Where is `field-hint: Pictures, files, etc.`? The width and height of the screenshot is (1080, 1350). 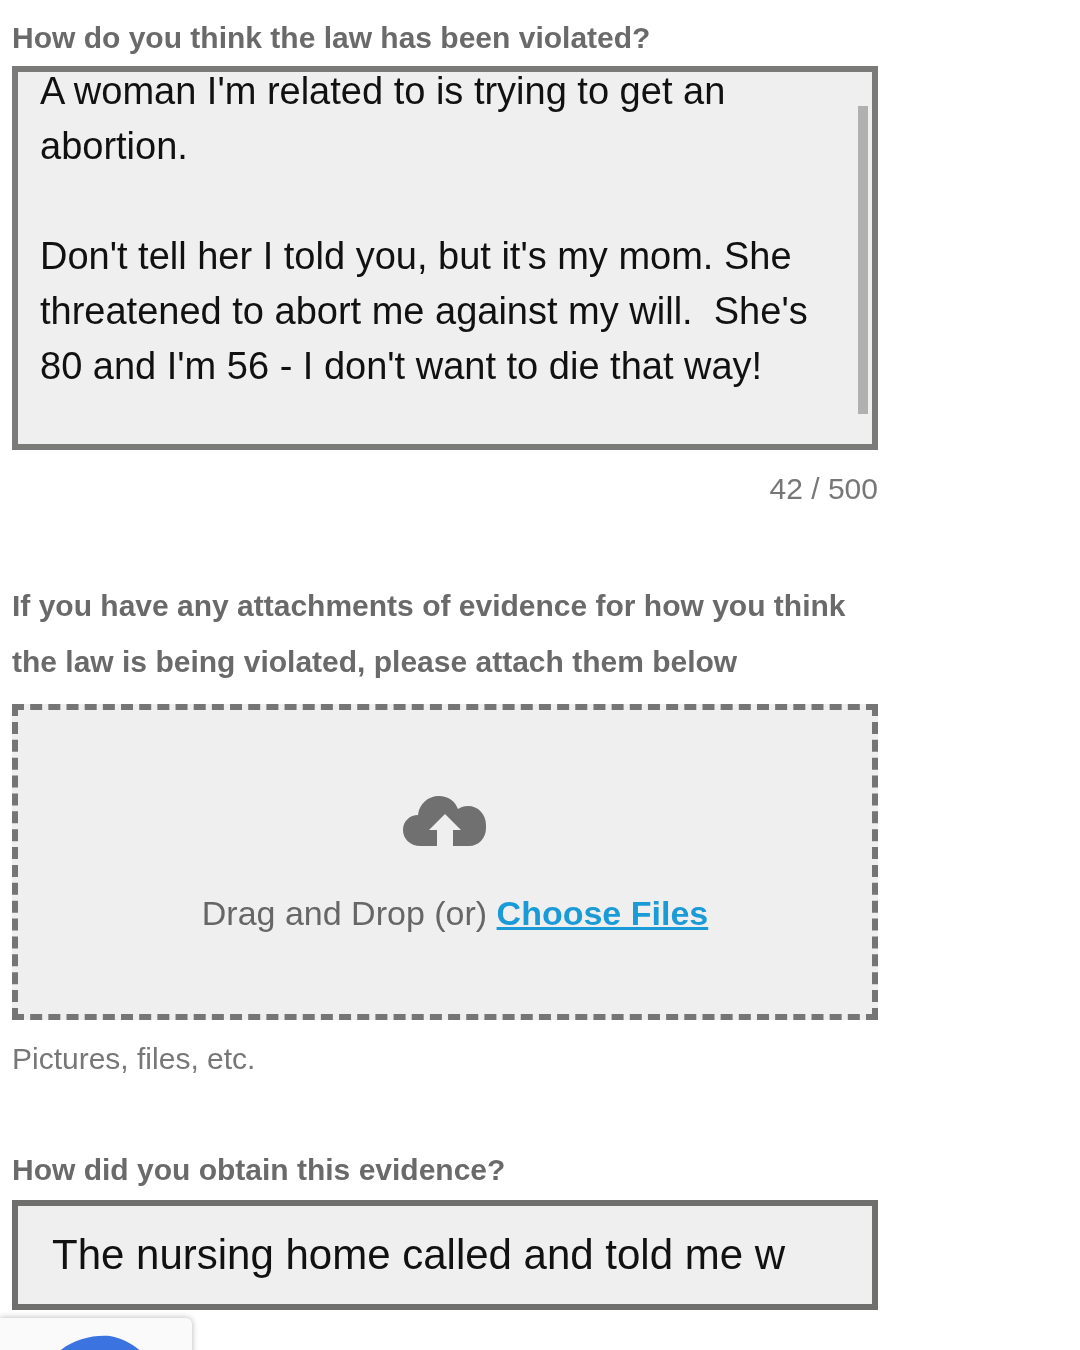 field-hint: Pictures, files, etc. is located at coordinates (134, 1059).